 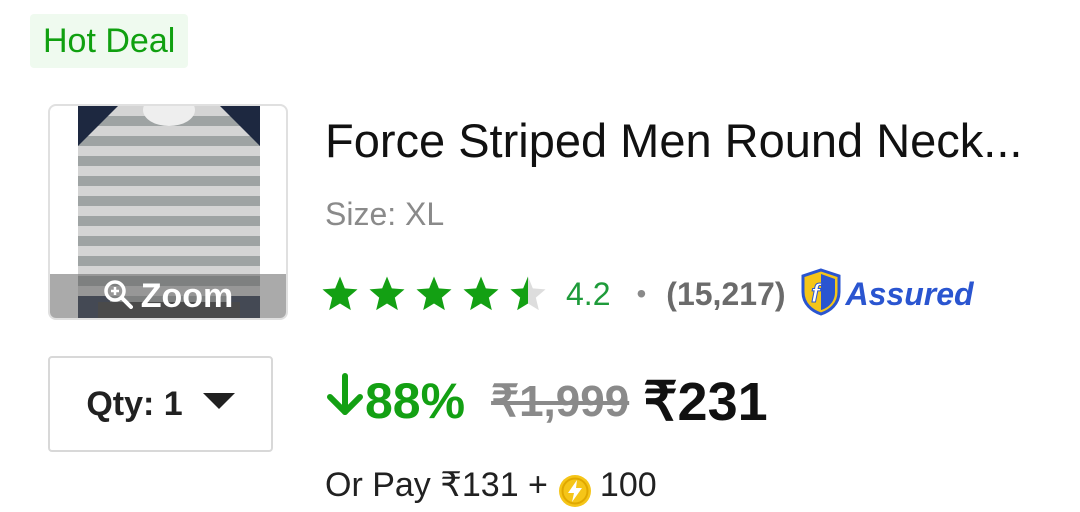 I want to click on original-price: ₹1,999, so click(x=560, y=401).